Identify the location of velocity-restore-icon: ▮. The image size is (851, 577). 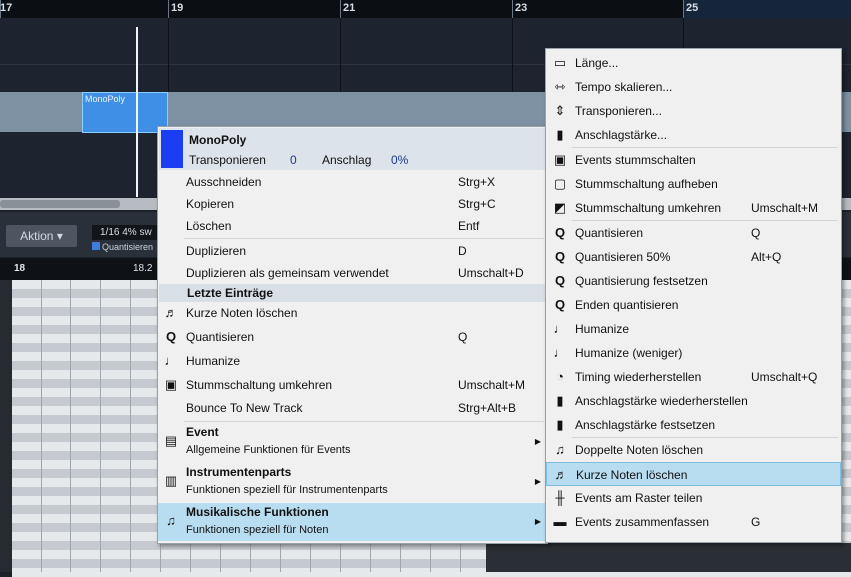
(560, 400).